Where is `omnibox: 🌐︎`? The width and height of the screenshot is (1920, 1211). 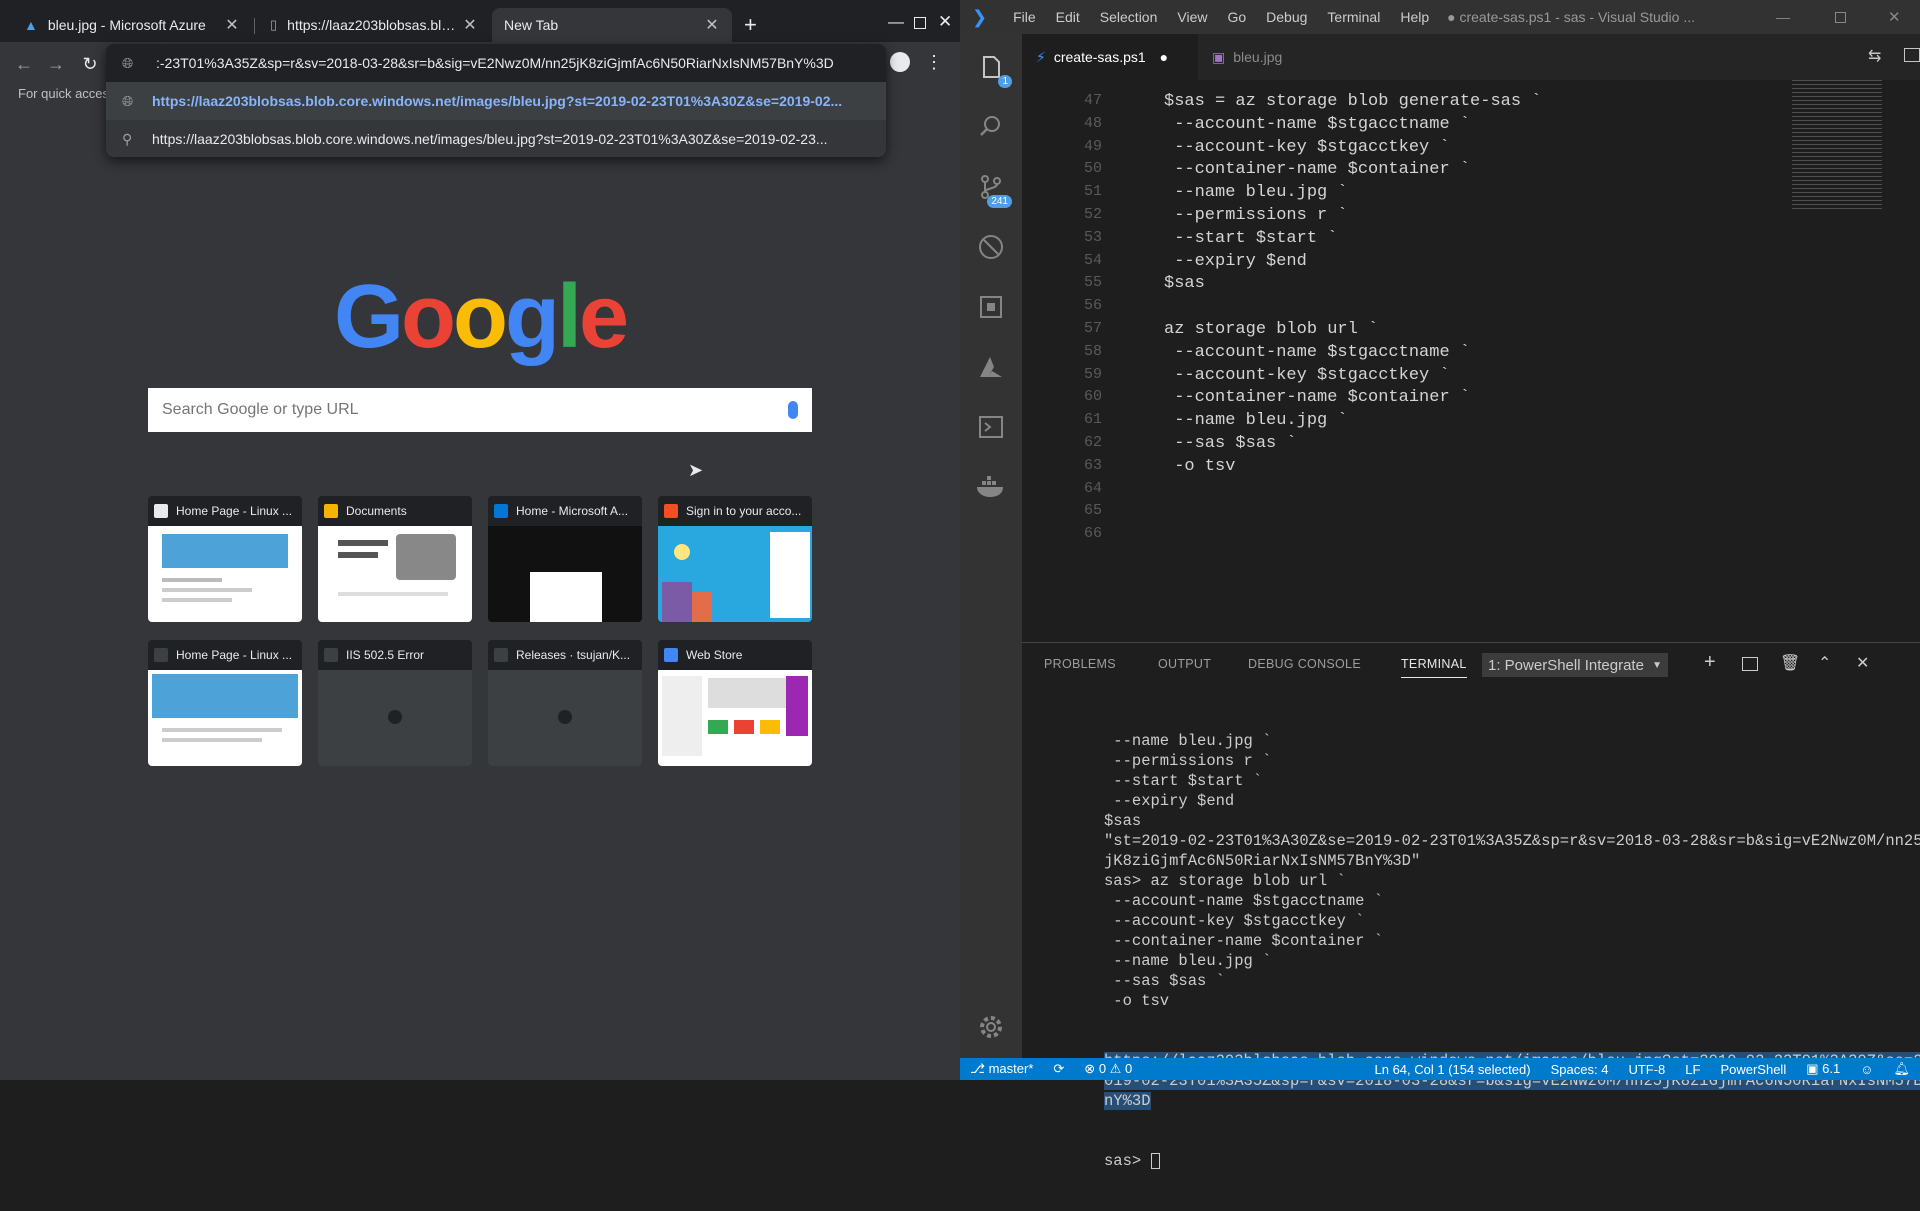 omnibox: 🌐︎ is located at coordinates (496, 63).